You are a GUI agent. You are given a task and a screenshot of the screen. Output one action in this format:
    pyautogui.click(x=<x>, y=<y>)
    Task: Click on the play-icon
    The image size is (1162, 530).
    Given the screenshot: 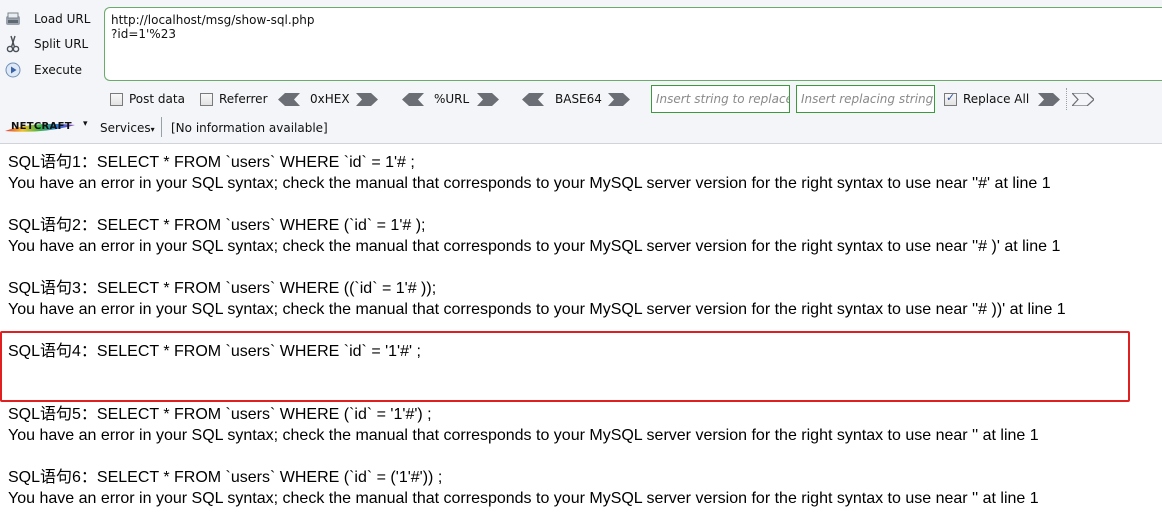 What is the action you would take?
    pyautogui.click(x=13, y=70)
    